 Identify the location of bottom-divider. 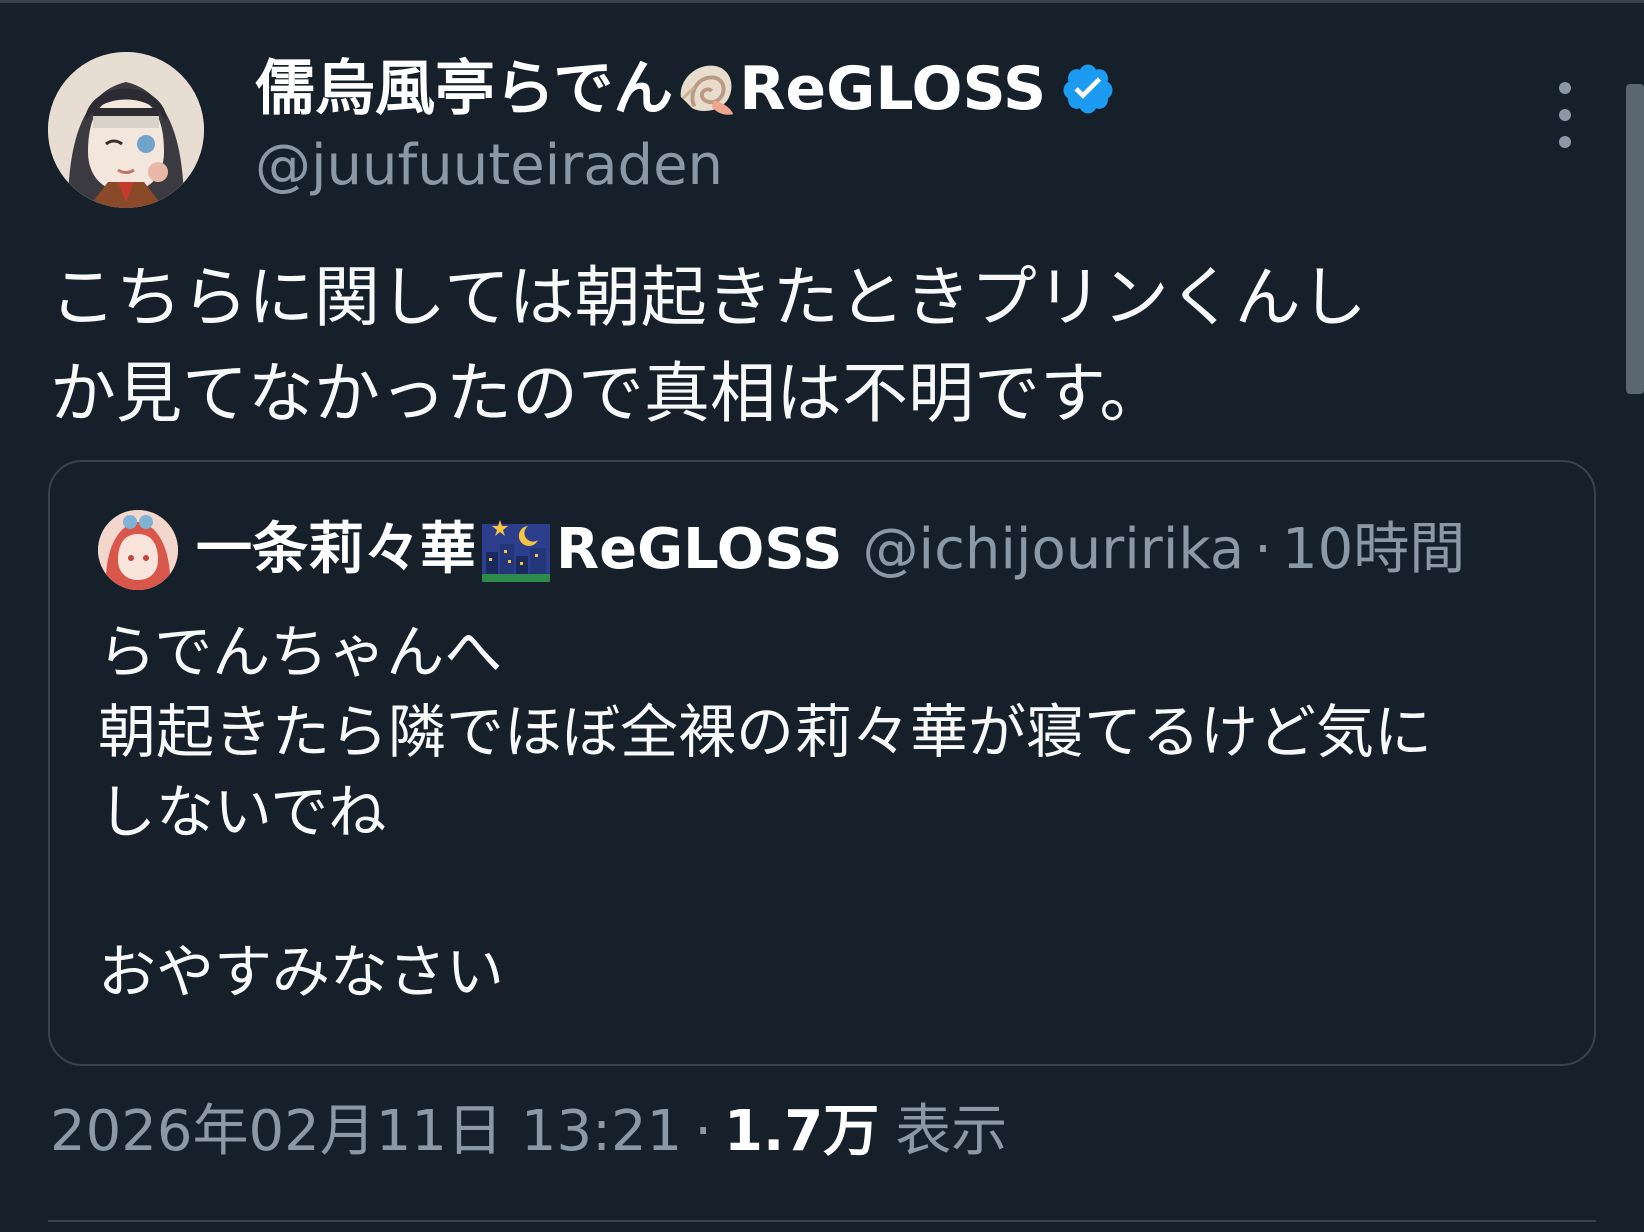
(822, 1221).